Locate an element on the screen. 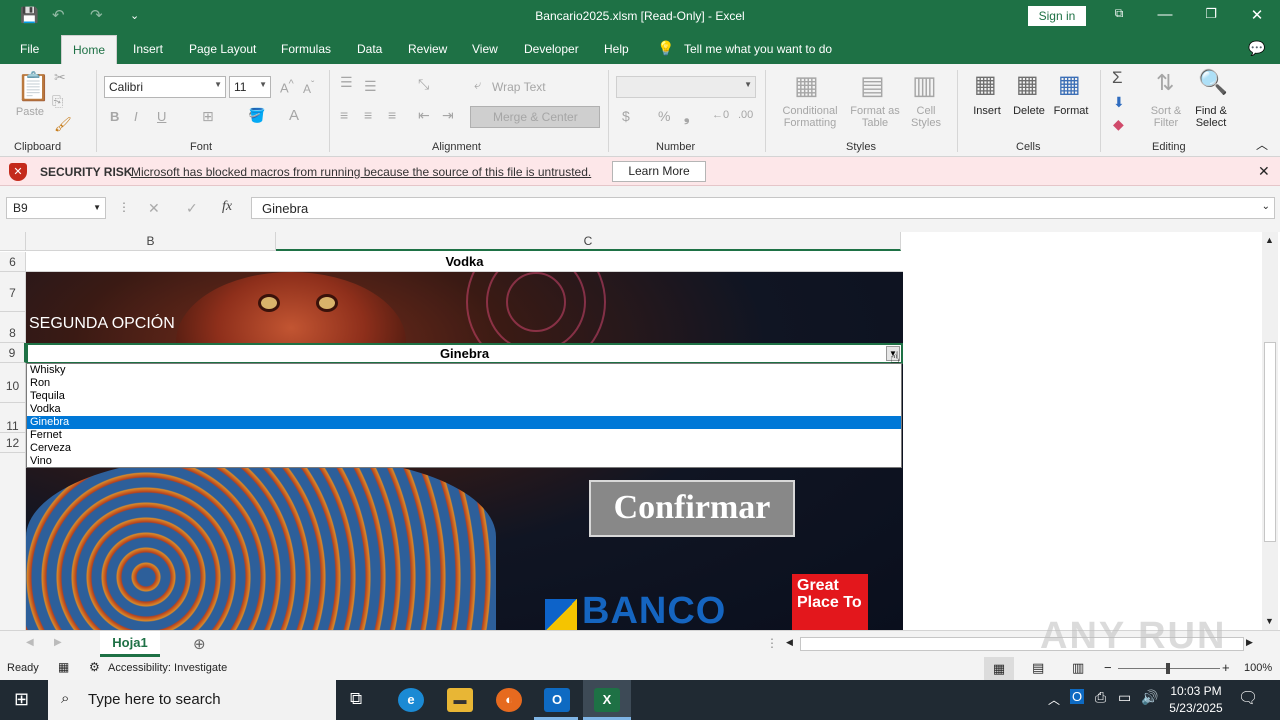 This screenshot has width=1280, height=720. column-header-b: B is located at coordinates (151, 241).